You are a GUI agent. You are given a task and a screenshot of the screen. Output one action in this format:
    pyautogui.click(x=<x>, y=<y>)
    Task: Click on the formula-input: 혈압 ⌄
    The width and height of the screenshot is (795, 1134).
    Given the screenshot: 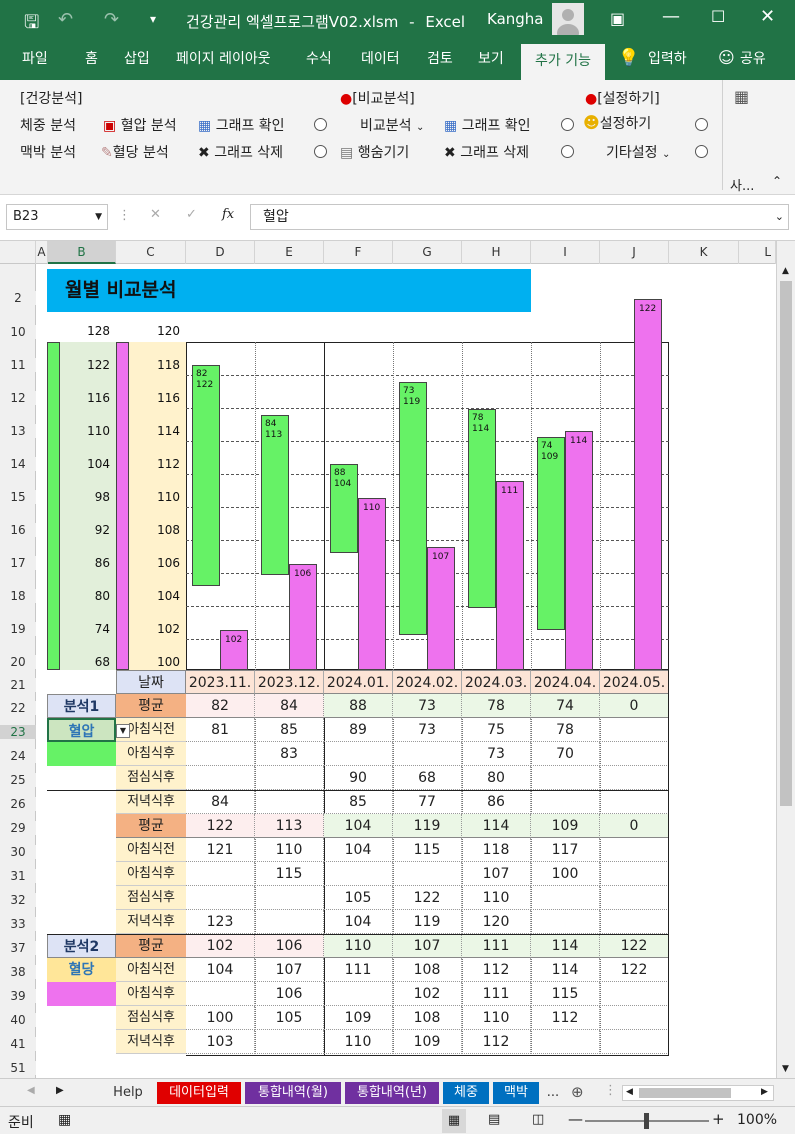 What is the action you would take?
    pyautogui.click(x=519, y=217)
    